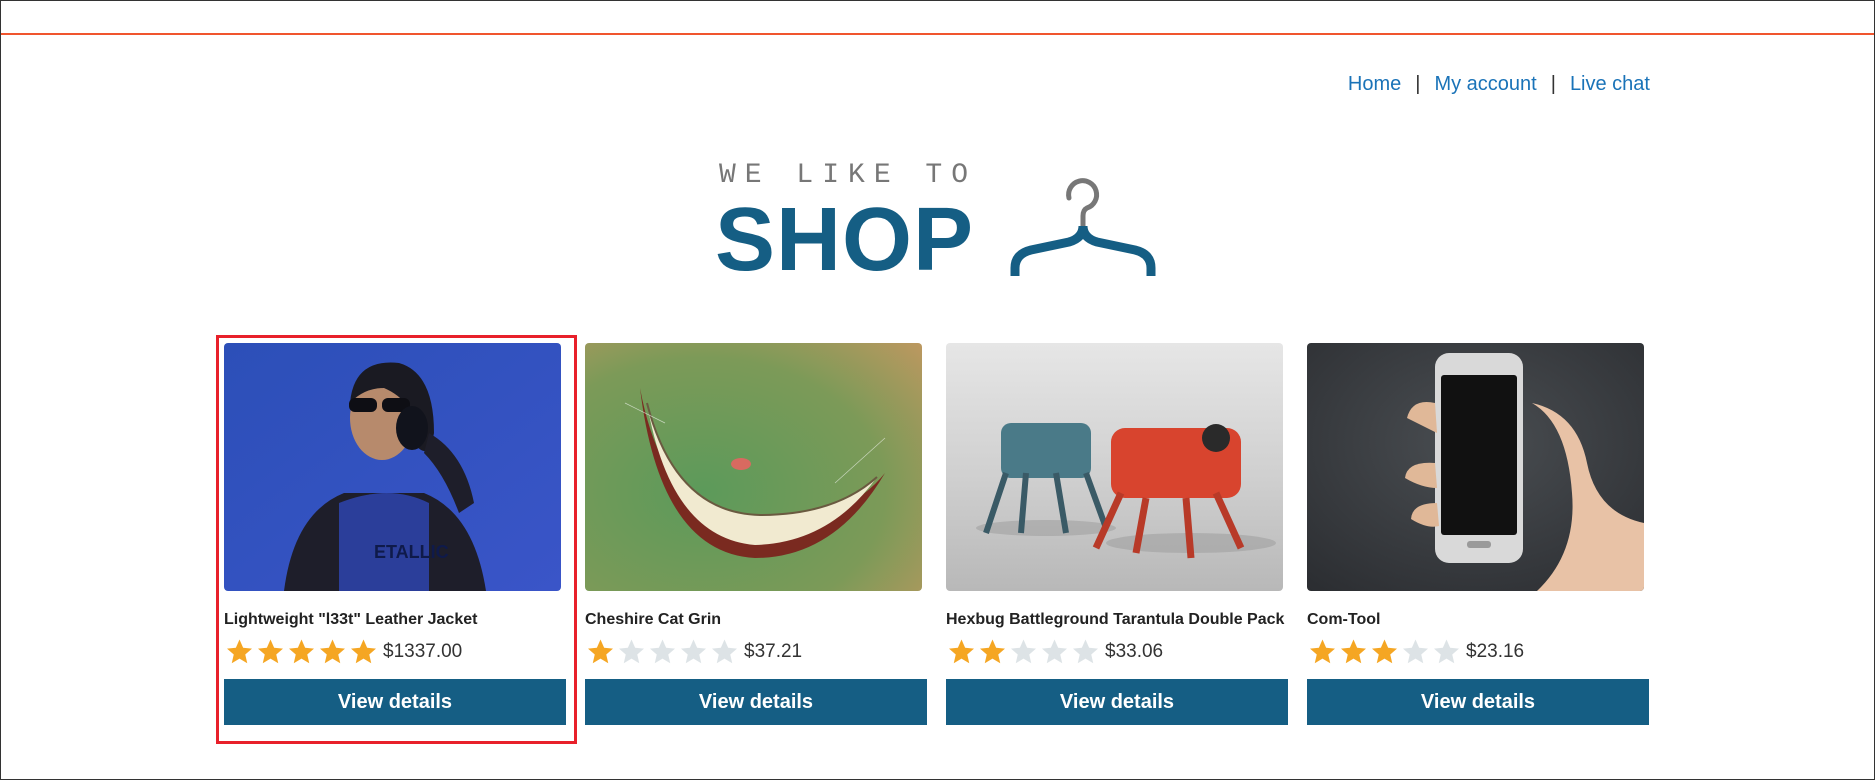 Image resolution: width=1875 pixels, height=780 pixels. What do you see at coordinates (756, 620) in the screenshot?
I see `product-title: Cheshire Cat Grin` at bounding box center [756, 620].